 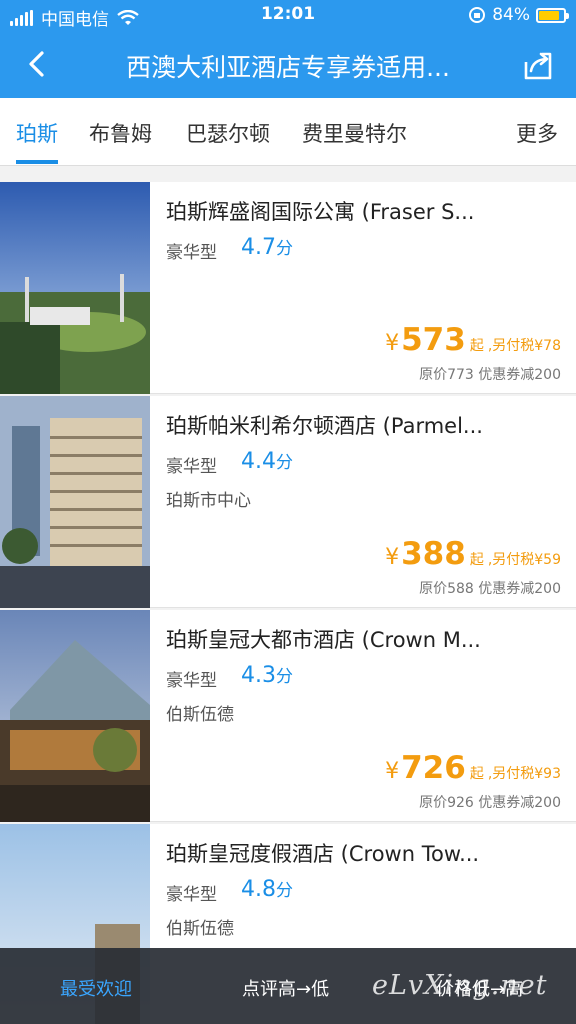 I want to click on hotel-score: 4.8分, so click(x=267, y=889).